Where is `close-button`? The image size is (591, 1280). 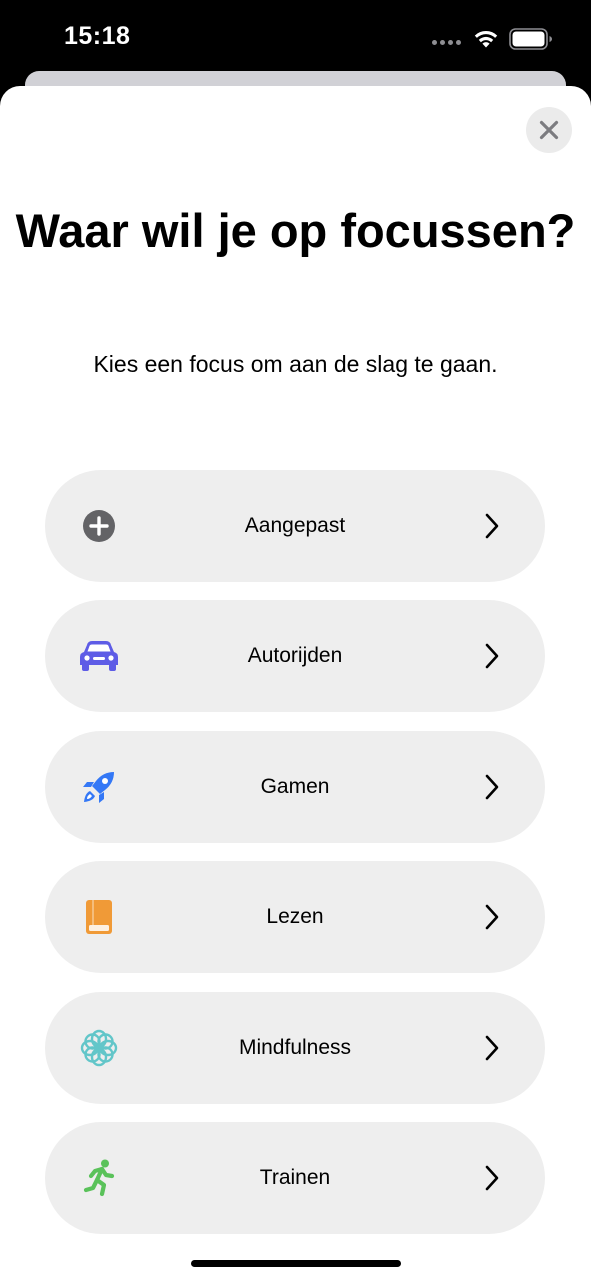 close-button is located at coordinates (549, 130).